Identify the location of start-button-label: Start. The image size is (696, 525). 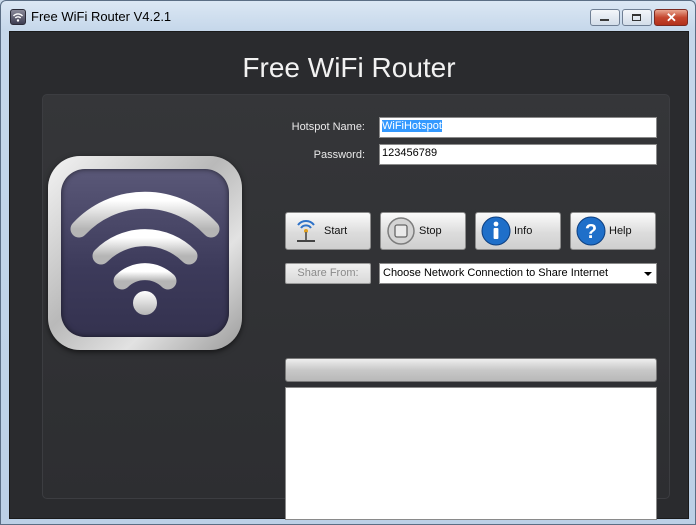
(336, 231).